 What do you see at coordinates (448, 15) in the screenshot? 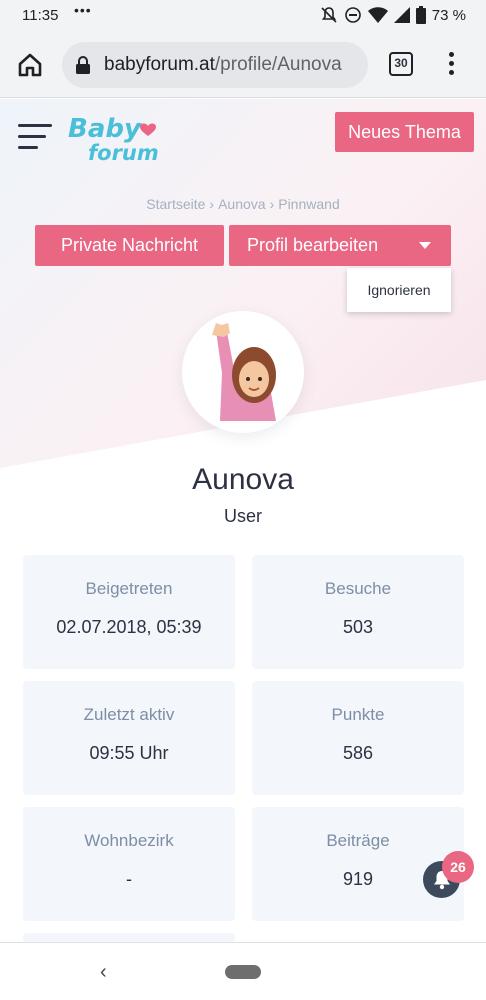
I see `battery-percent: 73 %` at bounding box center [448, 15].